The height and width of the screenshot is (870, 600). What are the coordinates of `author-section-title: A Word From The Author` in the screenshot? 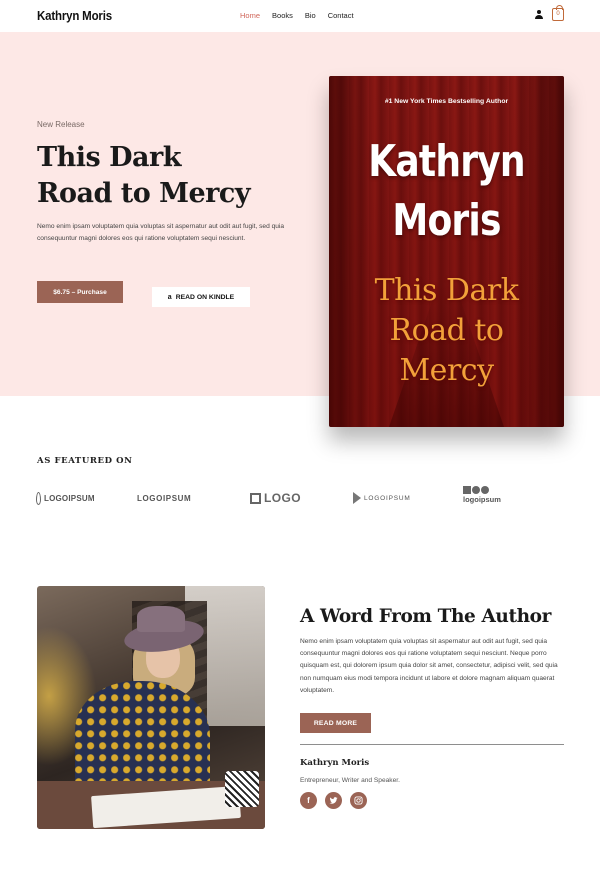 It's located at (425, 616).